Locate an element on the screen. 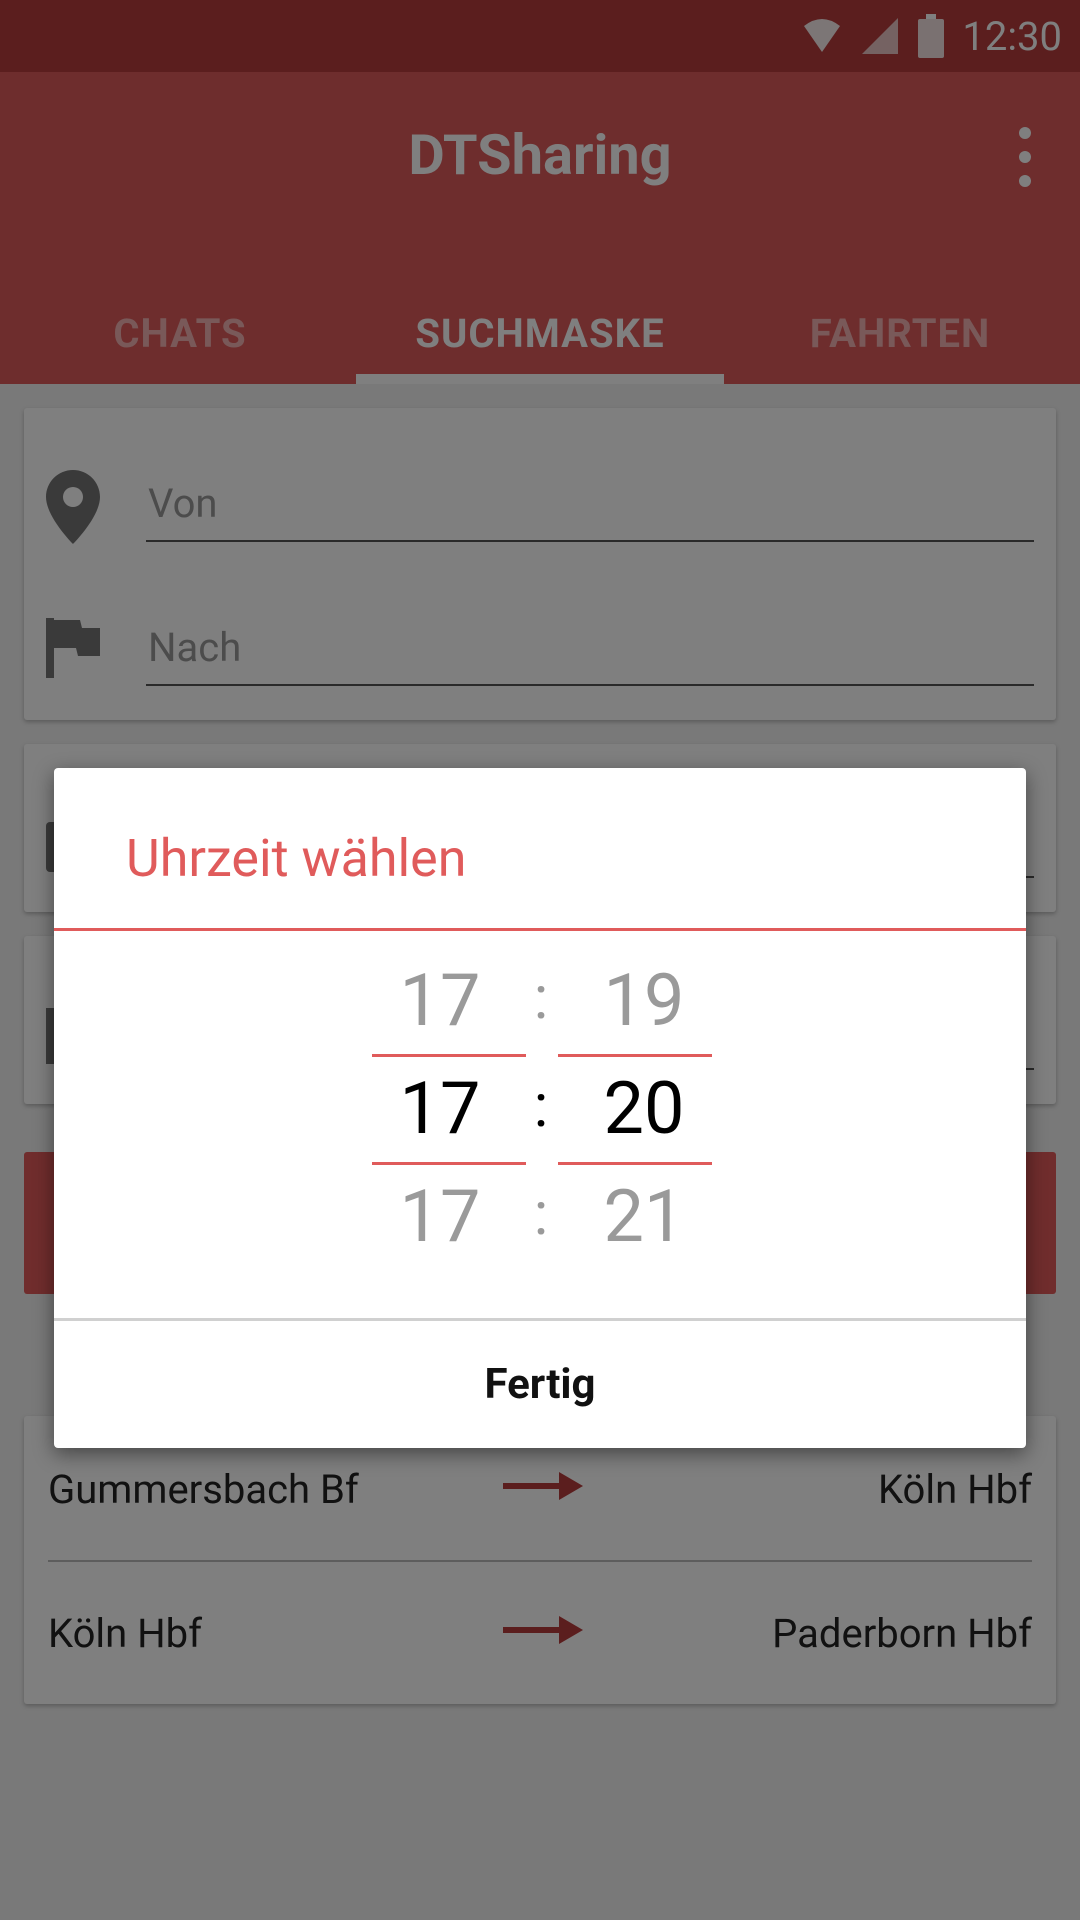 The width and height of the screenshot is (1080, 1920). time-picker: 17 17 17 : : : 19 20 21 is located at coordinates (540, 1108).